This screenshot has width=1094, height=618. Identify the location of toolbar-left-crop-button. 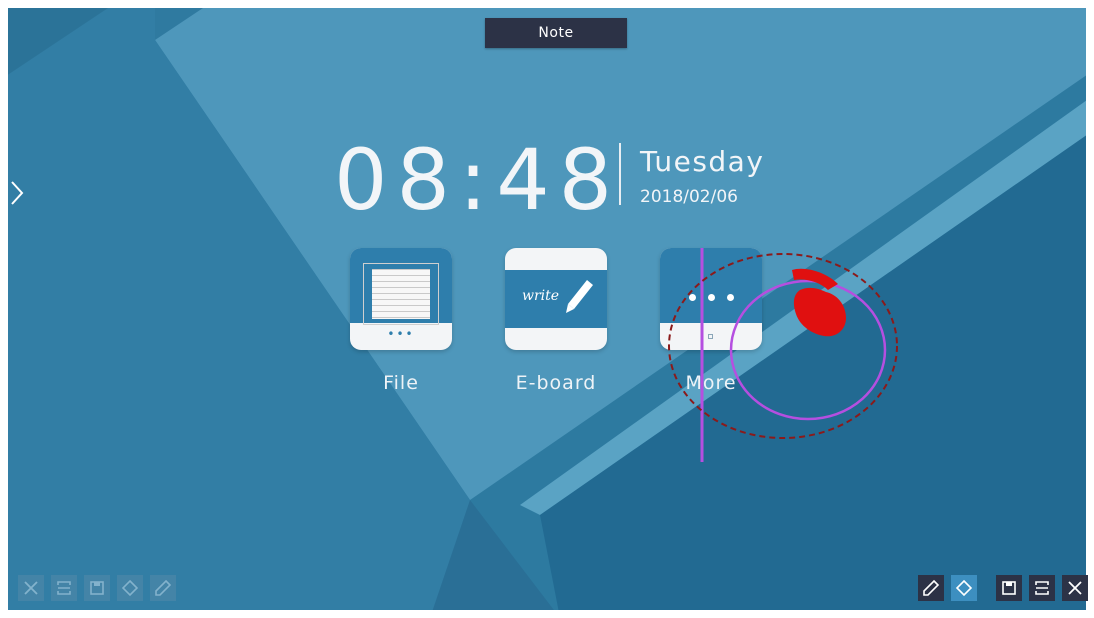
(64, 588).